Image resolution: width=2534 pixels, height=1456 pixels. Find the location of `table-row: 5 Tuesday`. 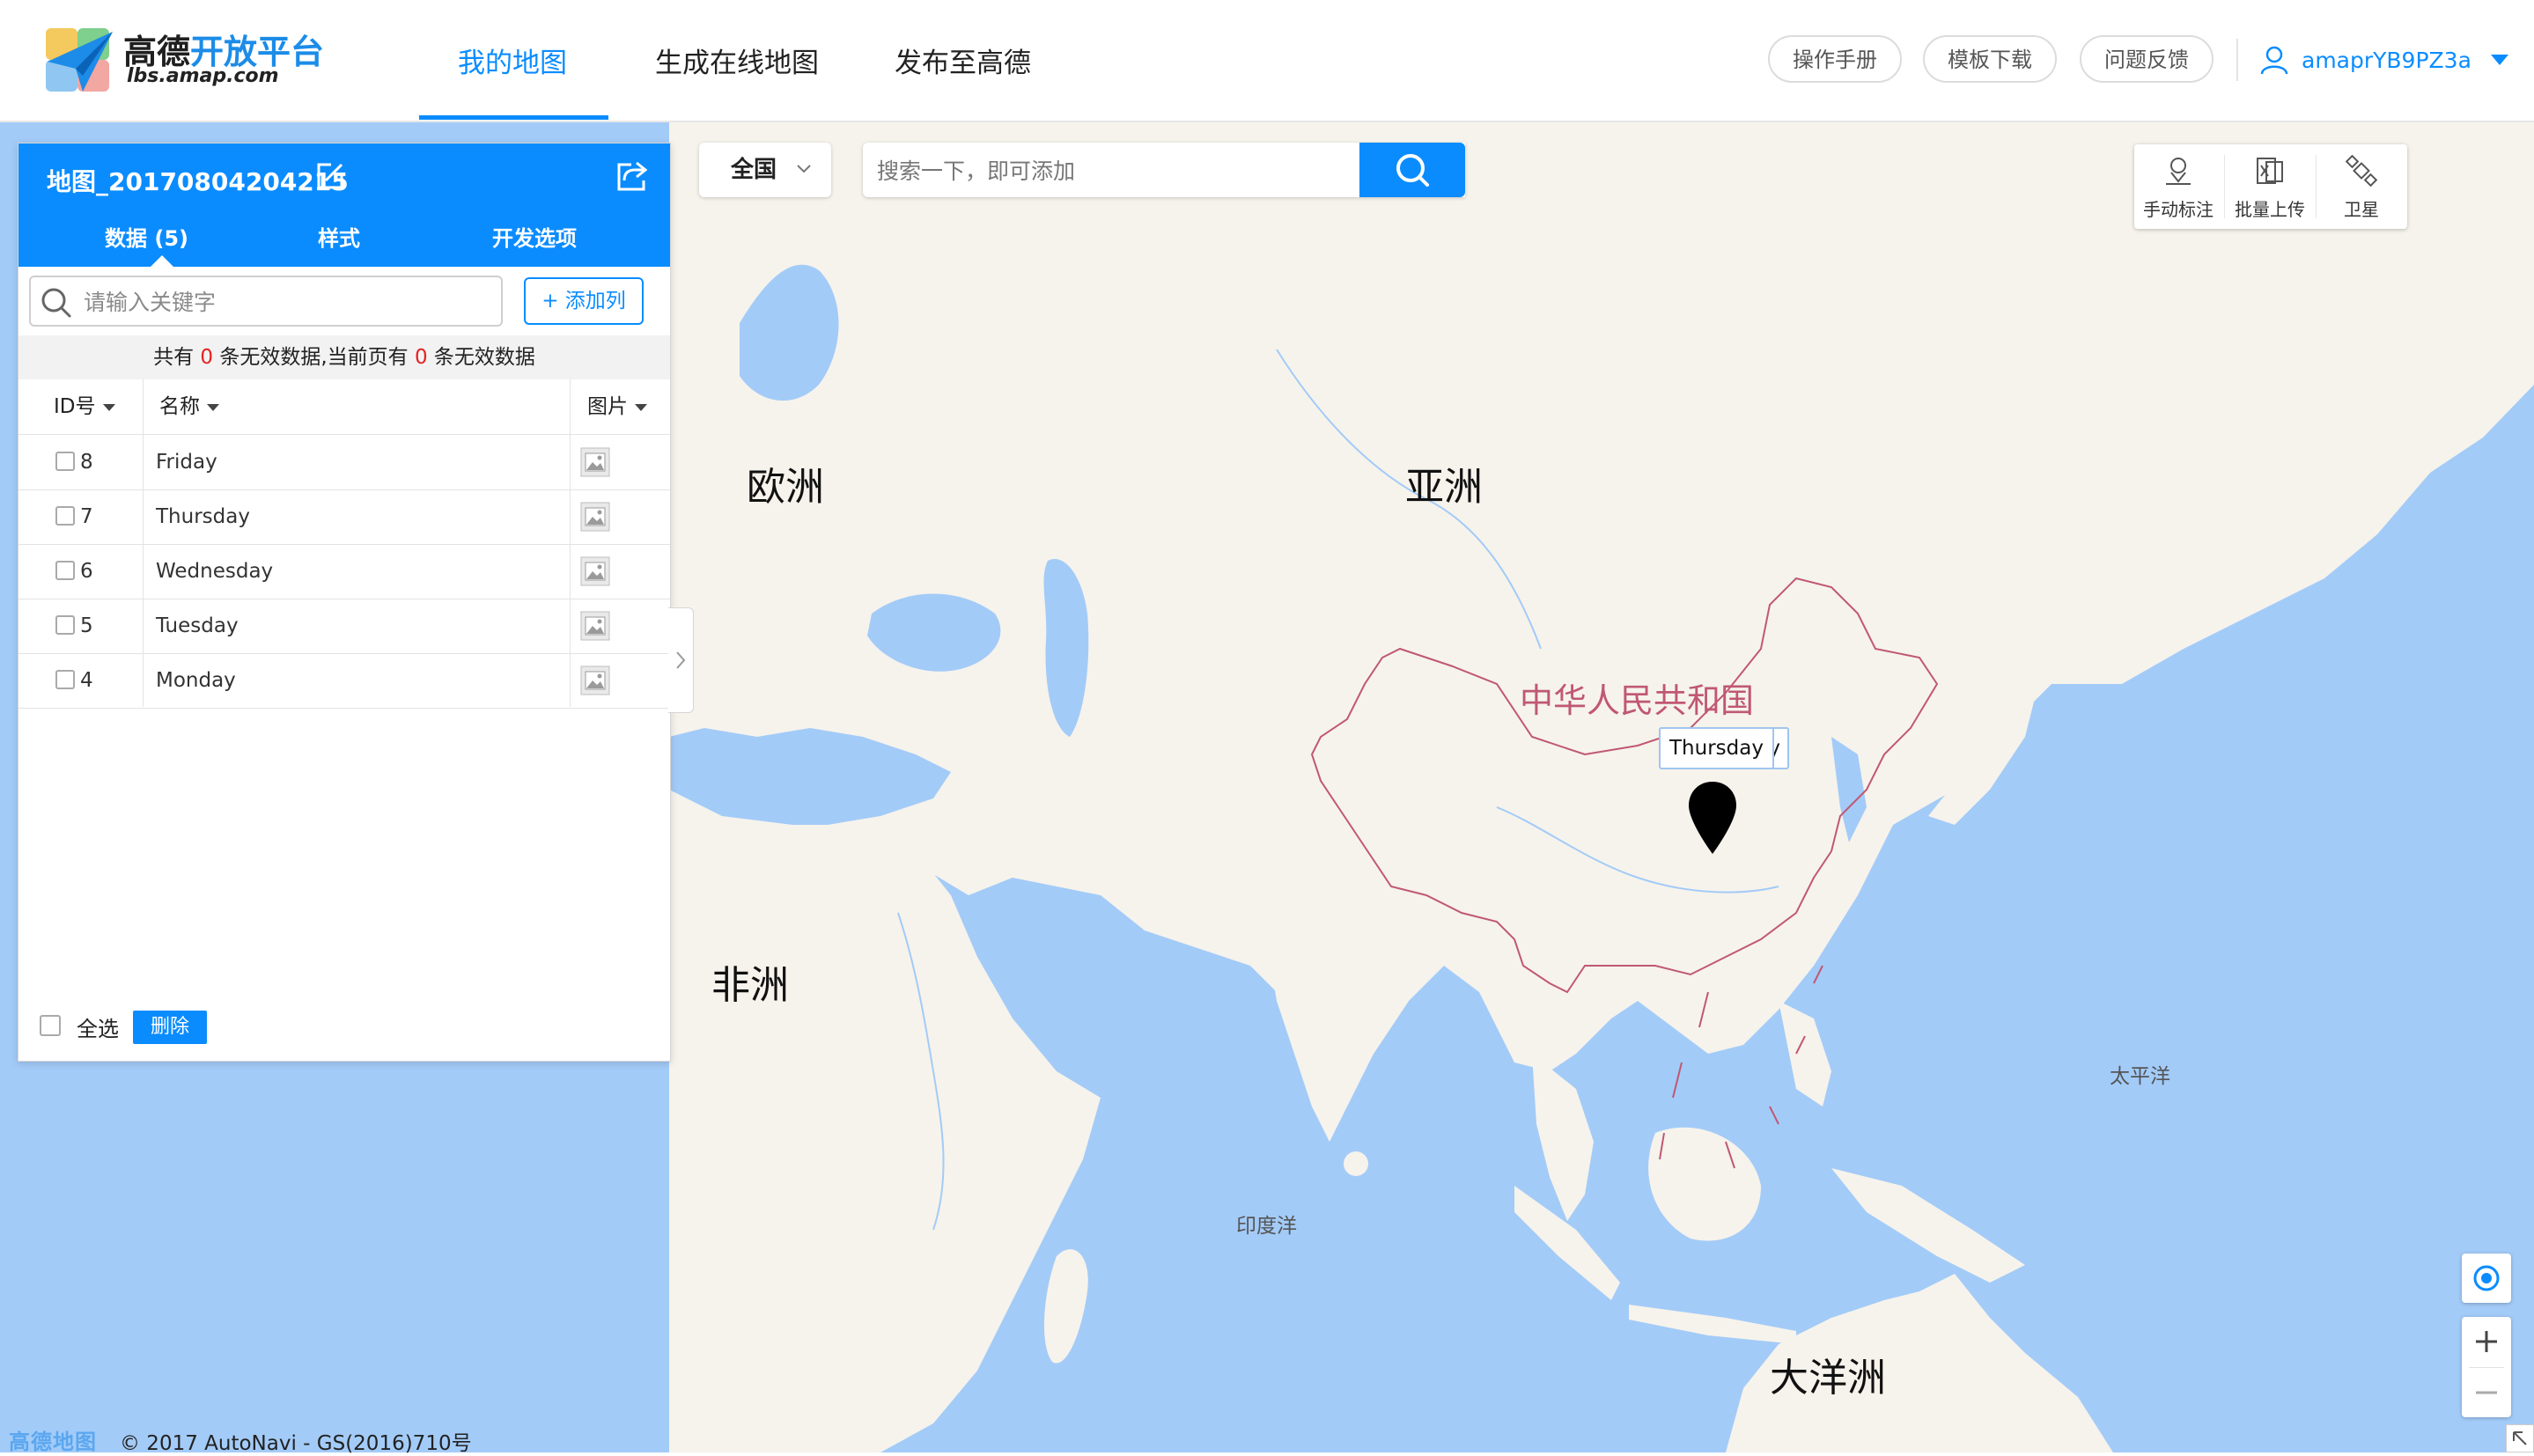

table-row: 5 Tuesday is located at coordinates (344, 626).